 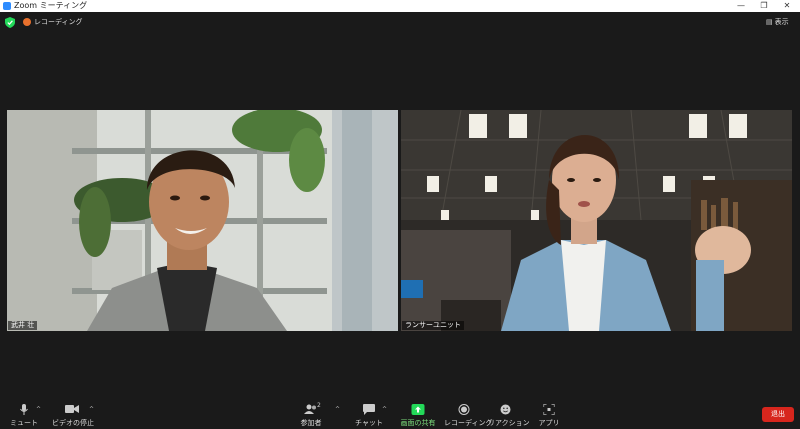 I want to click on record-icon, so click(x=464, y=409).